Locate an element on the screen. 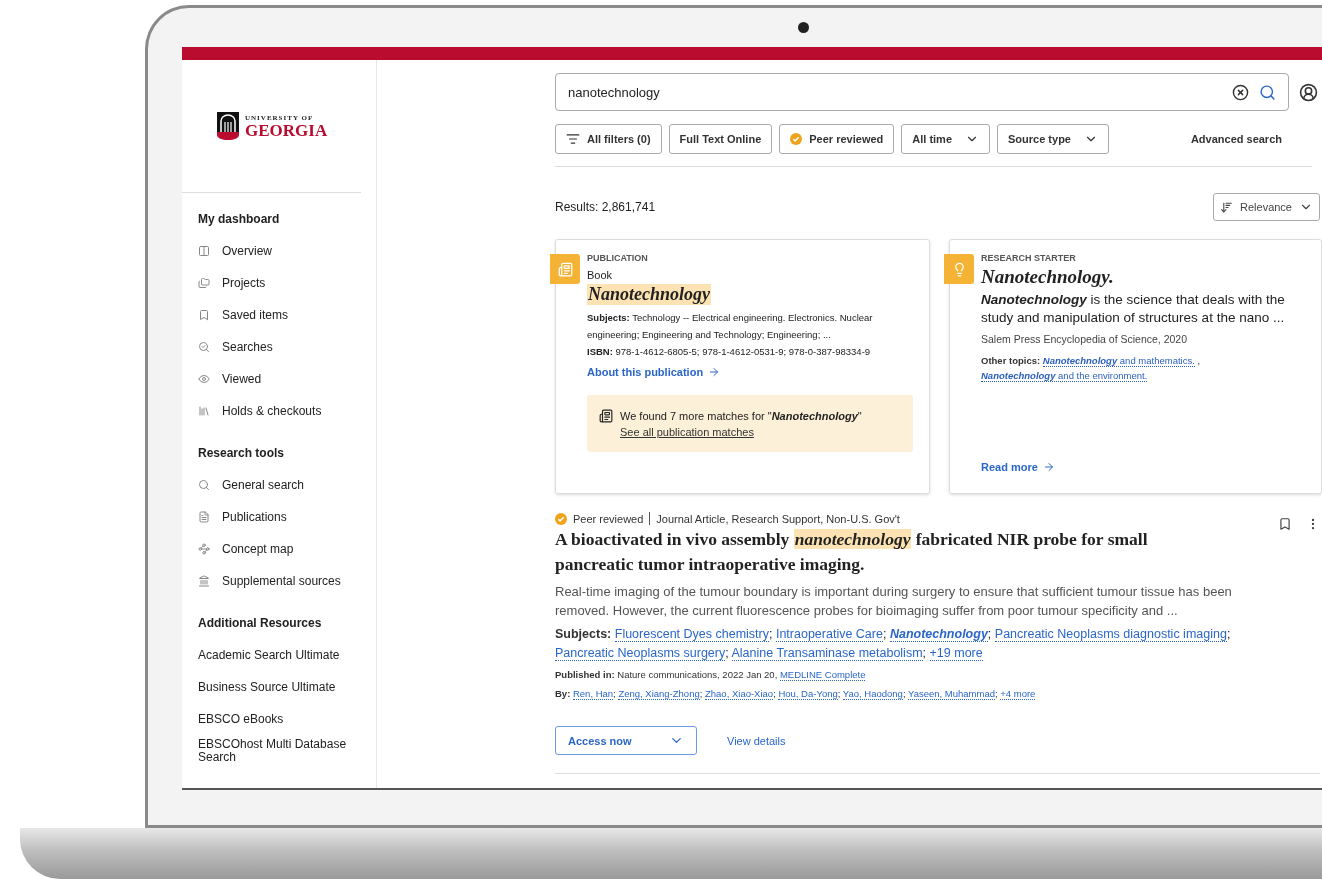  sidebar-item: Academic Search Ultimate is located at coordinates (287, 655).